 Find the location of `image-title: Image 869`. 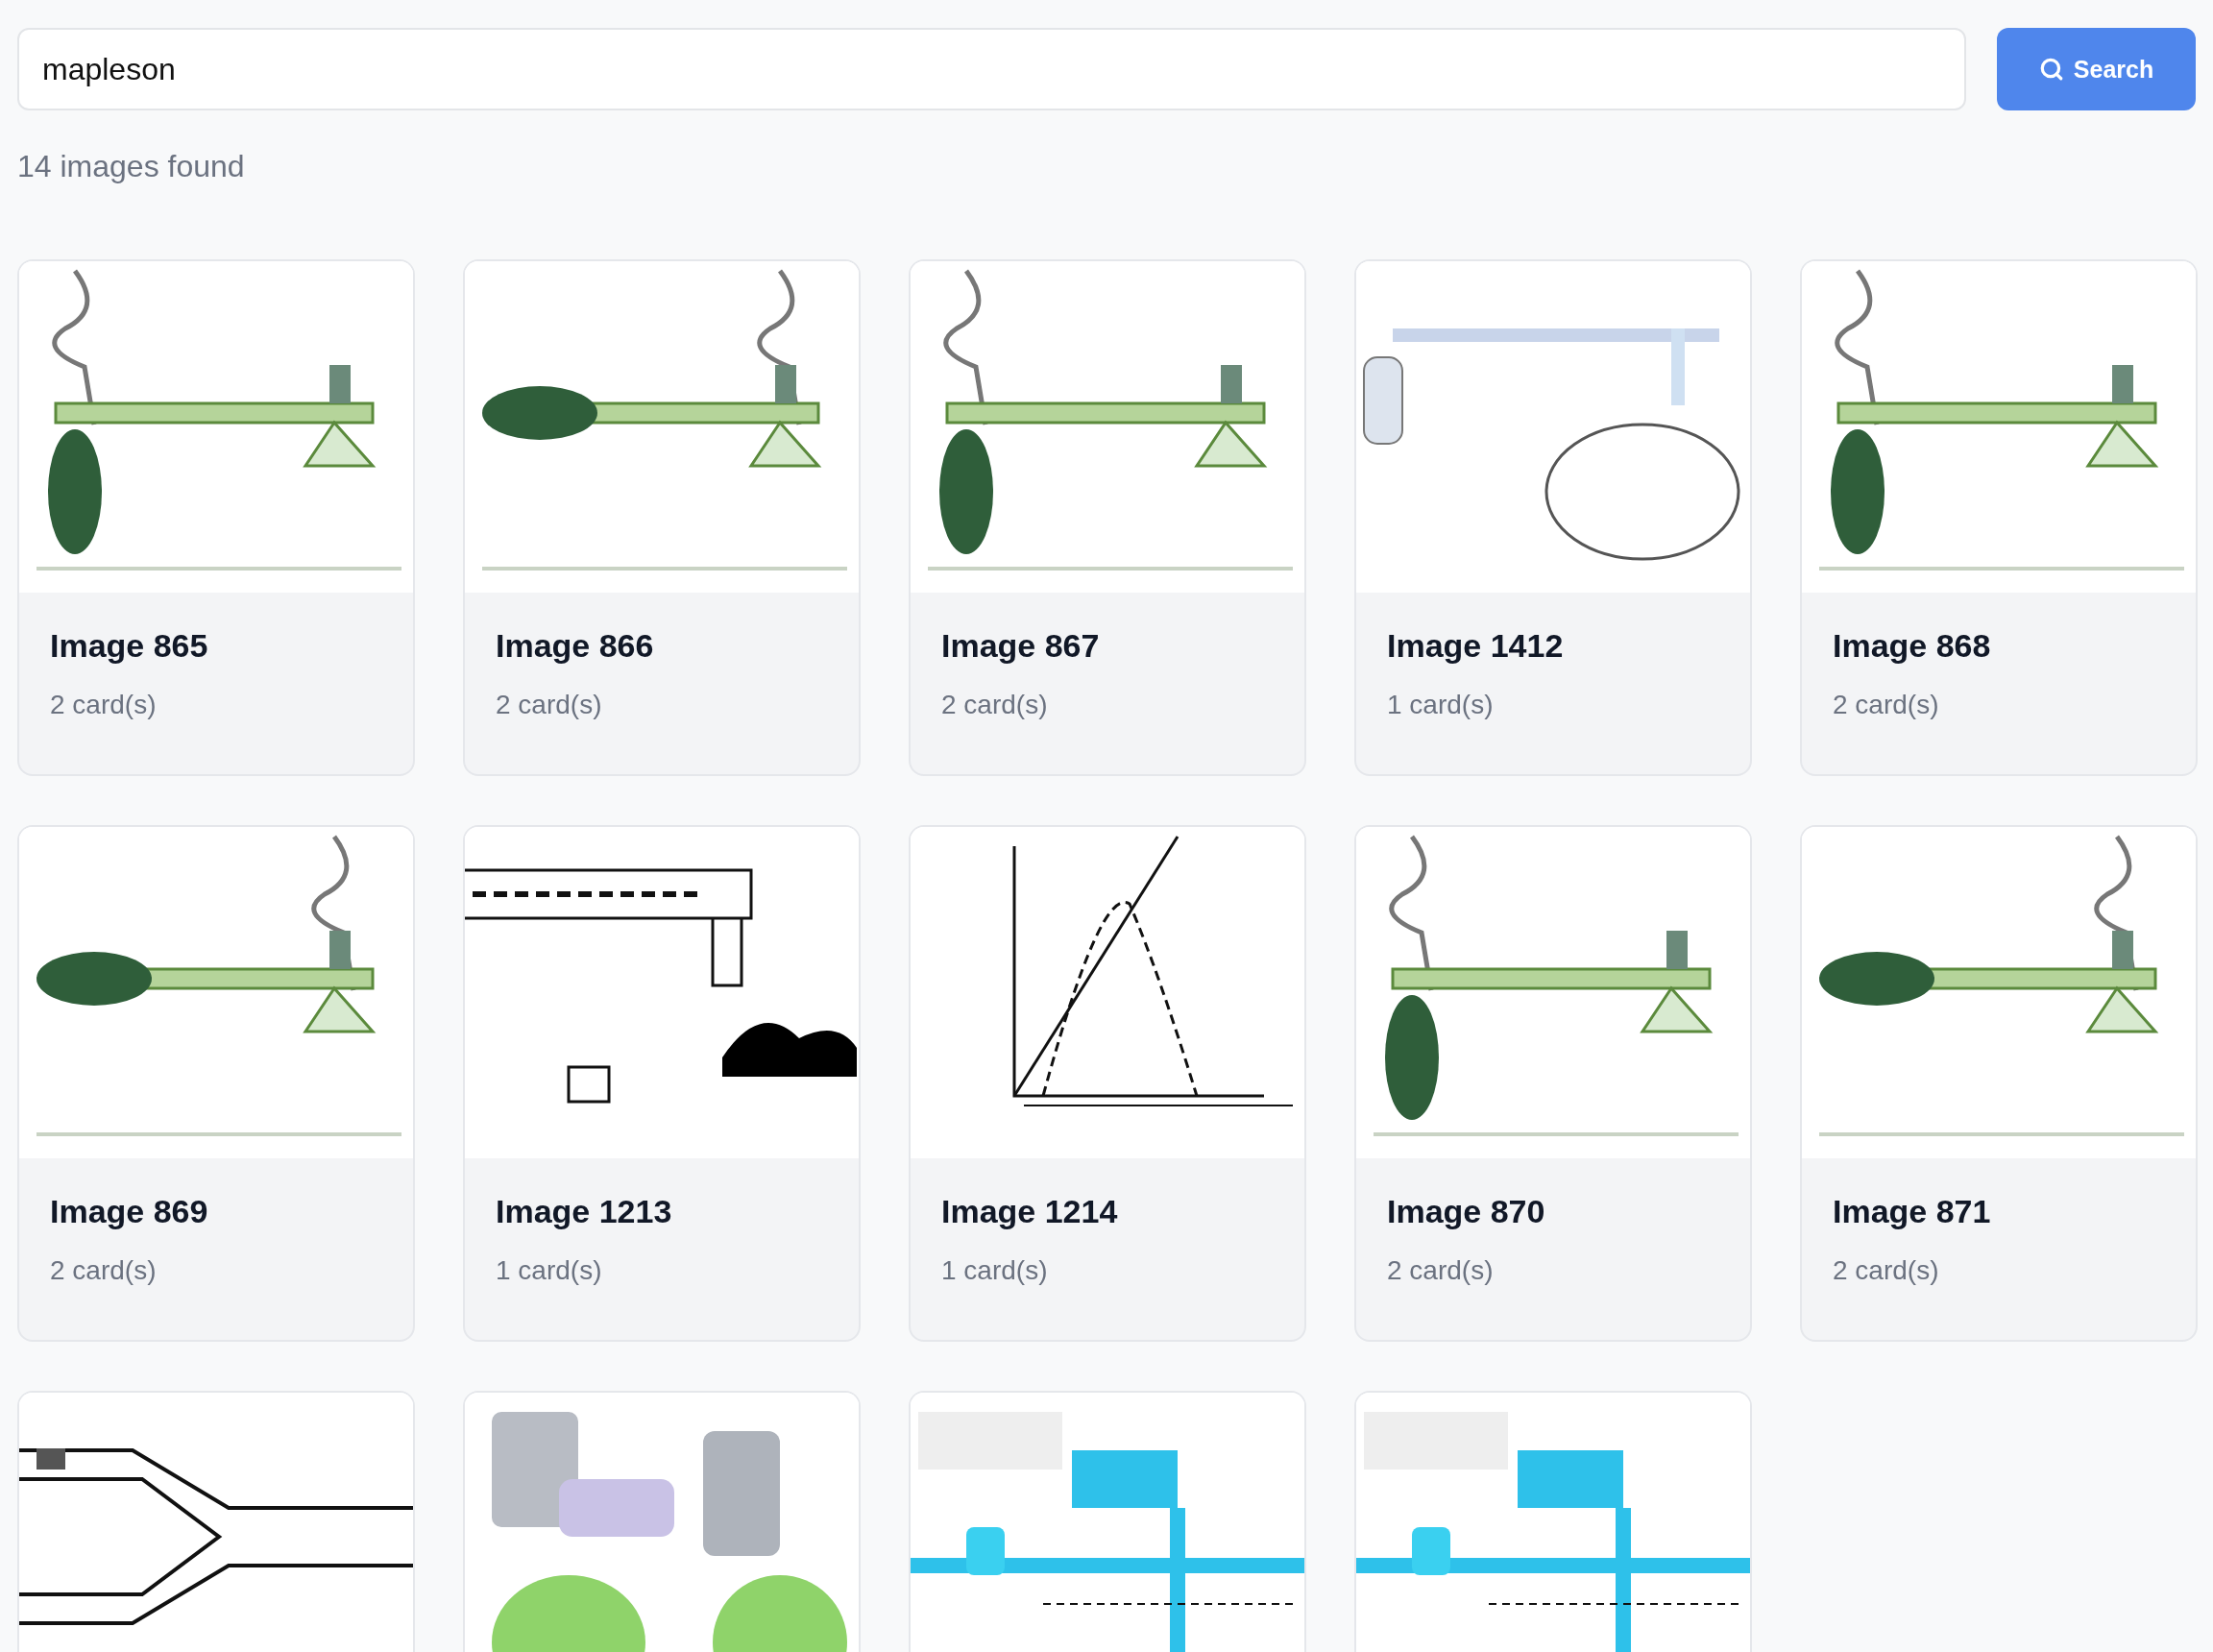

image-title: Image 869 is located at coordinates (129, 1211).